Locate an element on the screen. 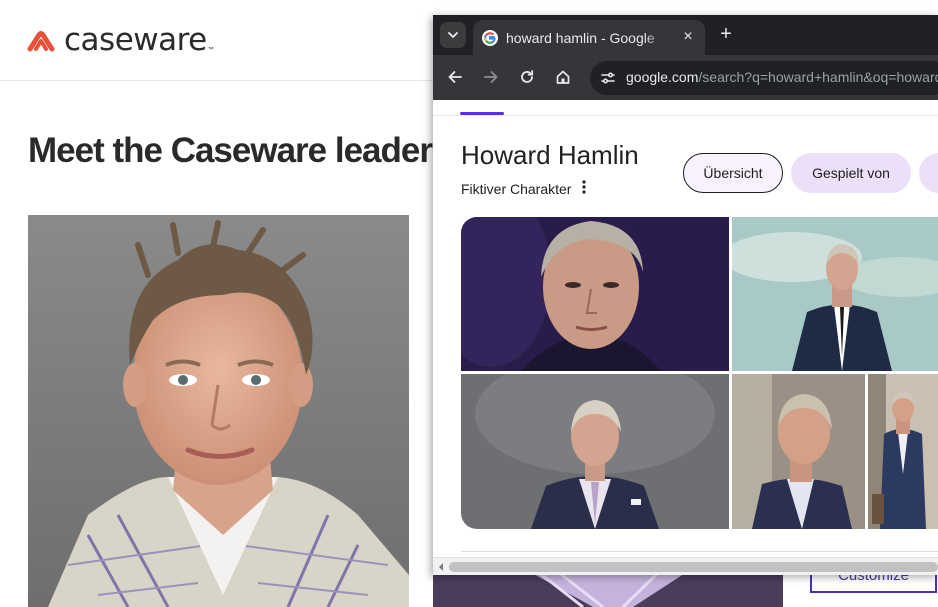 The width and height of the screenshot is (938, 607). content-separator is located at coordinates (699, 551).